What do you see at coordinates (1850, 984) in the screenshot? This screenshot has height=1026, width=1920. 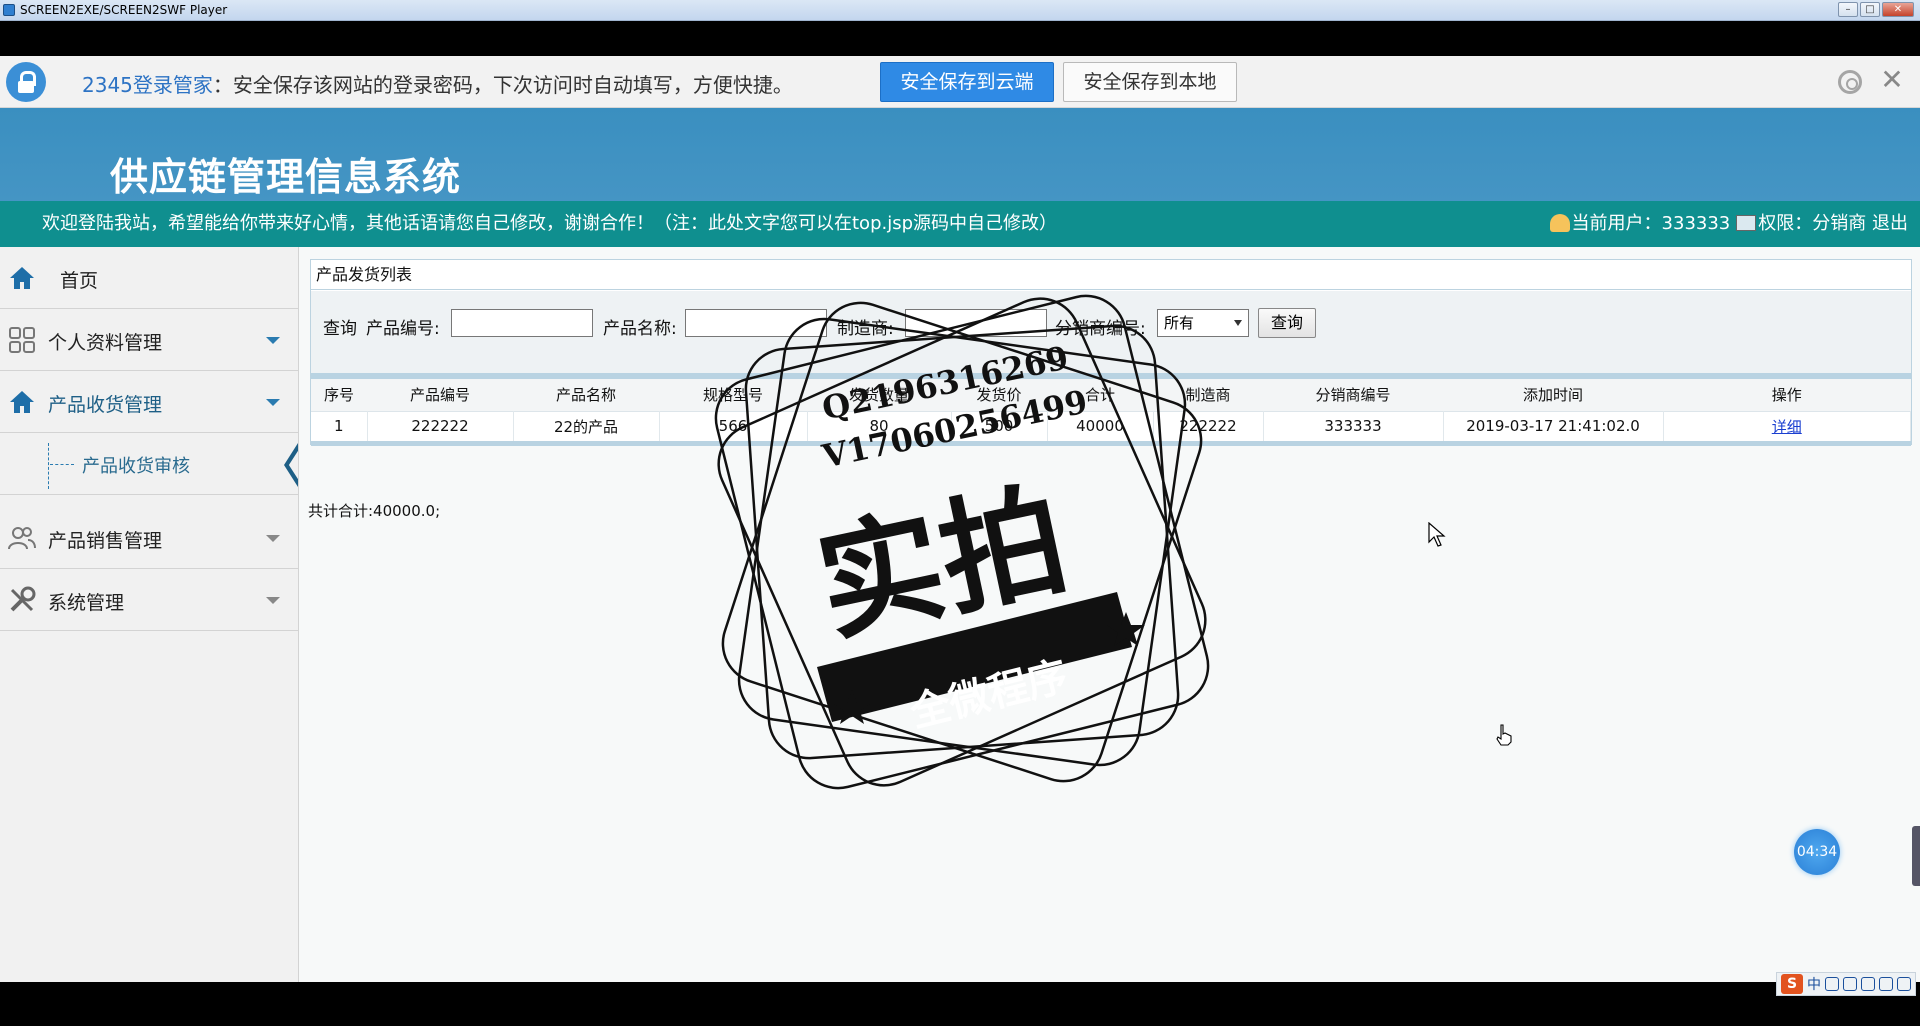 I see `microphone-icon` at bounding box center [1850, 984].